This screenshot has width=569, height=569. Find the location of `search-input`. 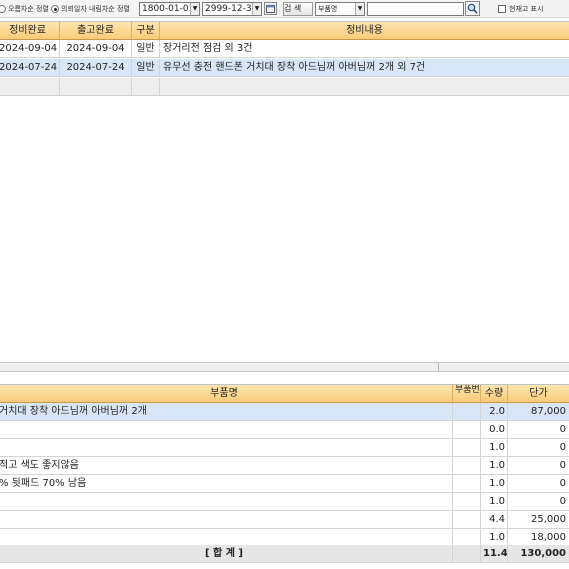

search-input is located at coordinates (415, 9).